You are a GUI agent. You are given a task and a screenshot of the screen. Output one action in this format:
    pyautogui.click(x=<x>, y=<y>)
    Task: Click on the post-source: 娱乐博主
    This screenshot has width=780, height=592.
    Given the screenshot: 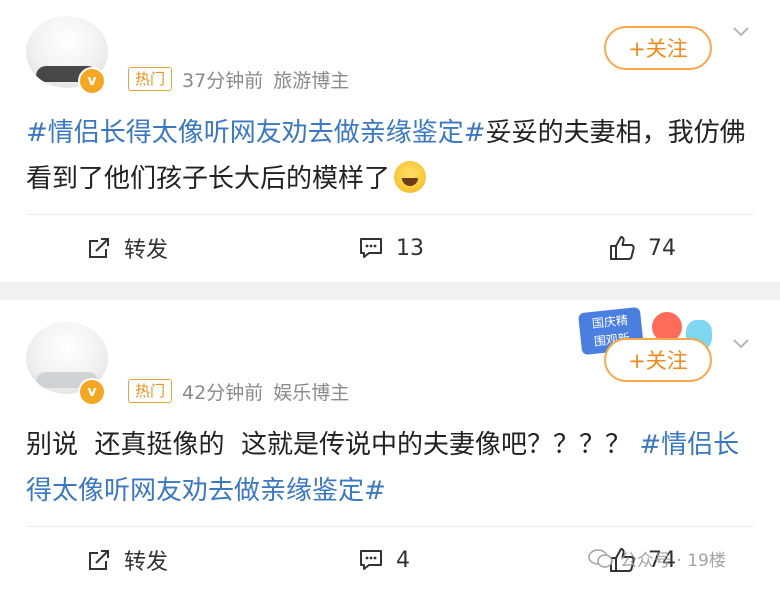 What is the action you would take?
    pyautogui.click(x=311, y=392)
    